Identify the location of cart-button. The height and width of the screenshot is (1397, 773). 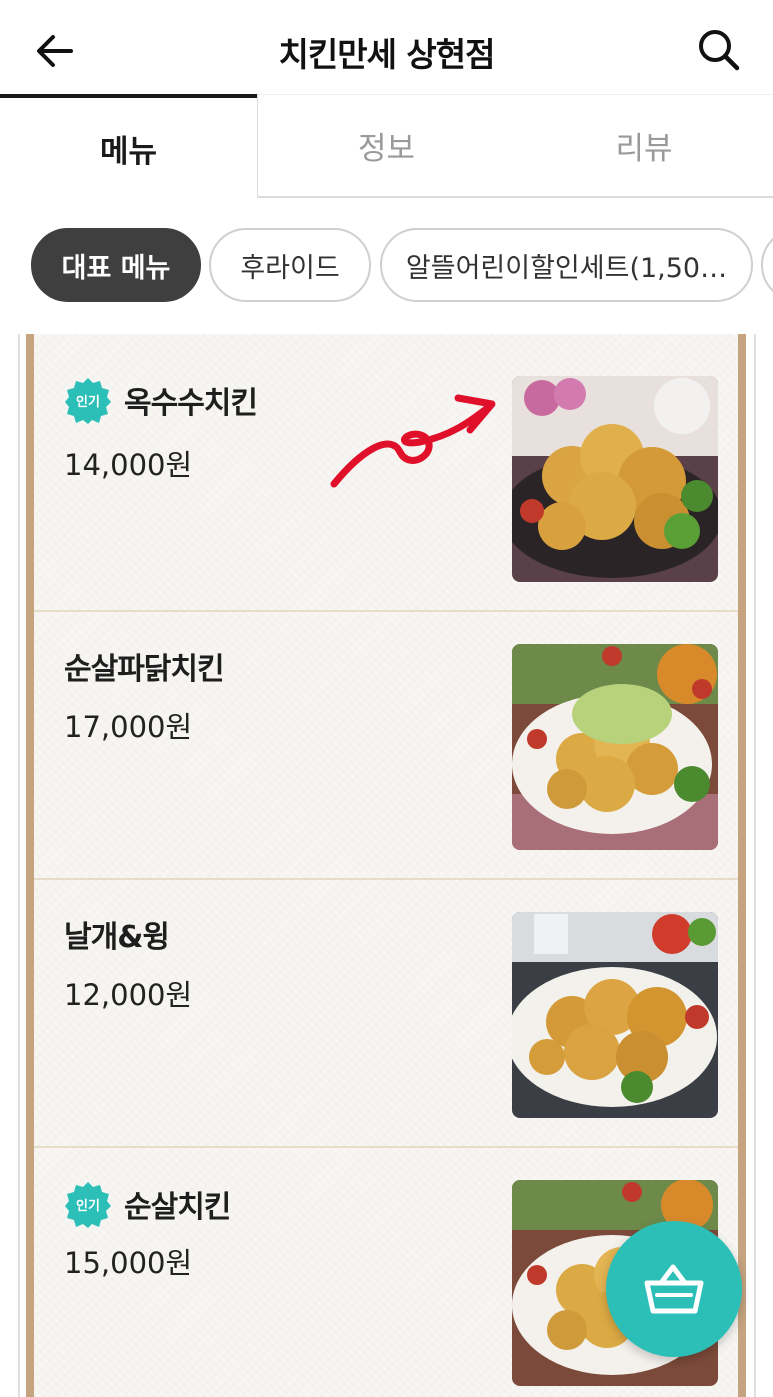
(674, 1289).